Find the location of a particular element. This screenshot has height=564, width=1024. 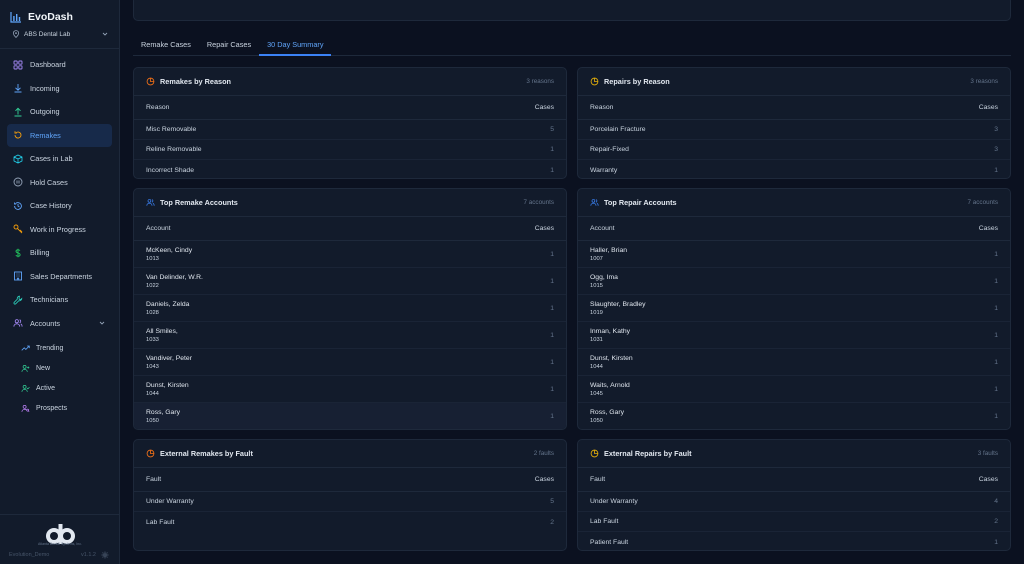

pie-chart-icon is located at coordinates (594, 81).